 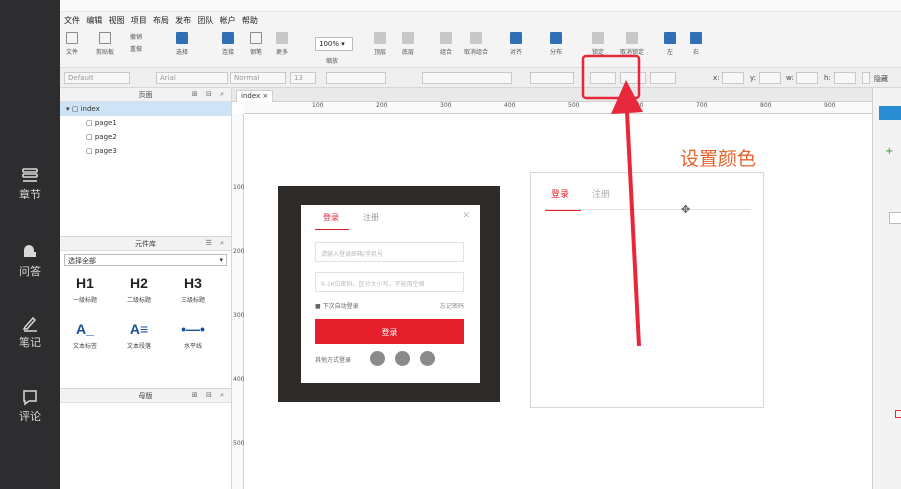 I want to click on menu-item: 发布, so click(x=183, y=20).